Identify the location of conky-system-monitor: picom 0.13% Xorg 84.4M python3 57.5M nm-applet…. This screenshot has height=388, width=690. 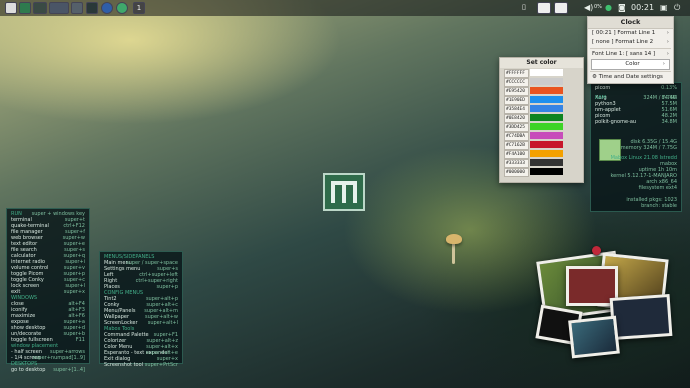
(636, 147).